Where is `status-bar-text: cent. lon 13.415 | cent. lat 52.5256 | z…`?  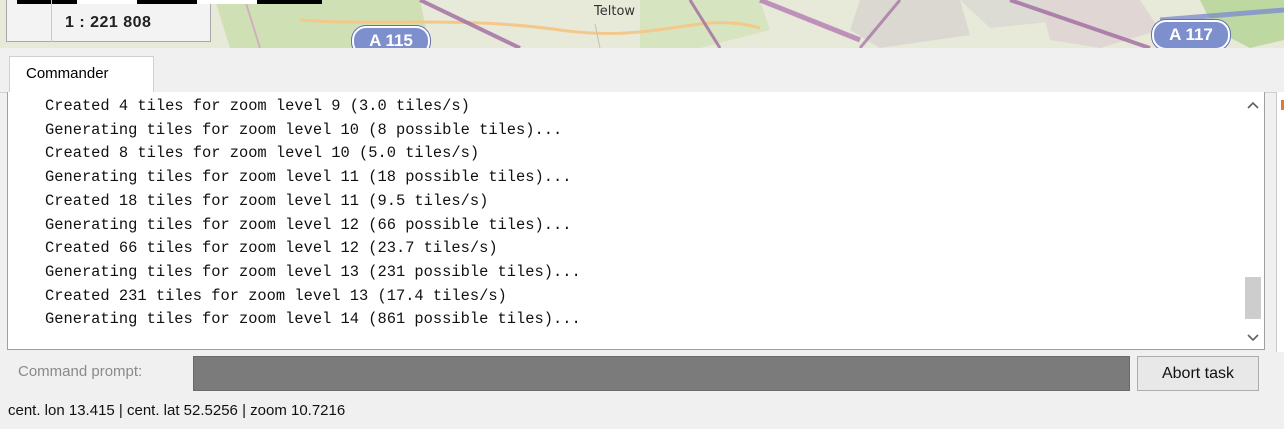
status-bar-text: cent. lon 13.415 | cent. lat 52.5256 | z… is located at coordinates (177, 410).